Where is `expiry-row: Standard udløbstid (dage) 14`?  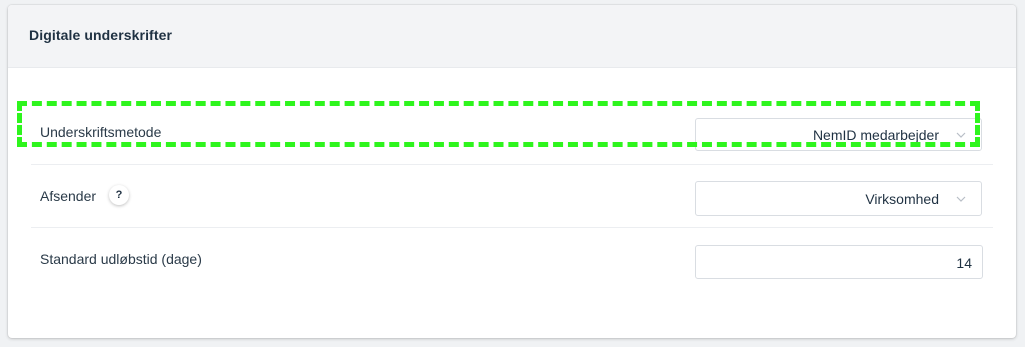 expiry-row: Standard udløbstid (dage) 14 is located at coordinates (512, 263).